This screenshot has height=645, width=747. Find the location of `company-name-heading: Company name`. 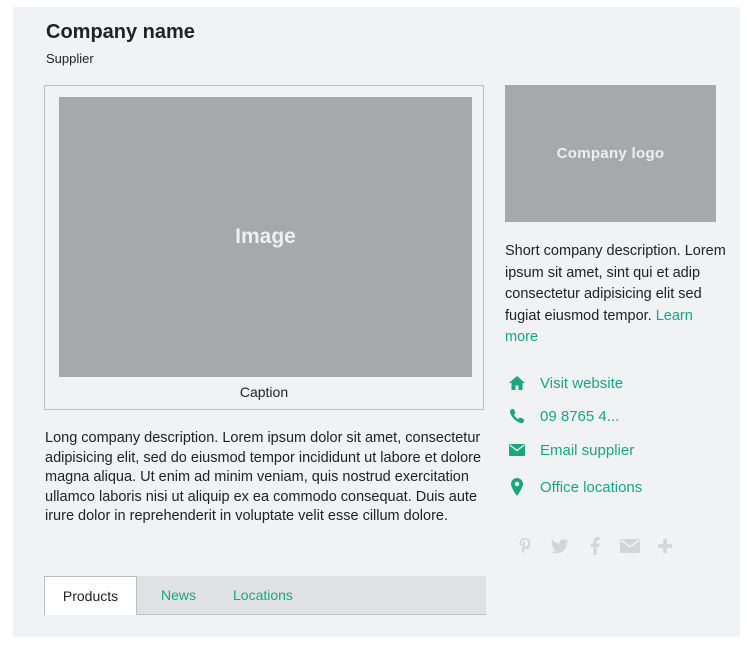

company-name-heading: Company name is located at coordinates (120, 32).